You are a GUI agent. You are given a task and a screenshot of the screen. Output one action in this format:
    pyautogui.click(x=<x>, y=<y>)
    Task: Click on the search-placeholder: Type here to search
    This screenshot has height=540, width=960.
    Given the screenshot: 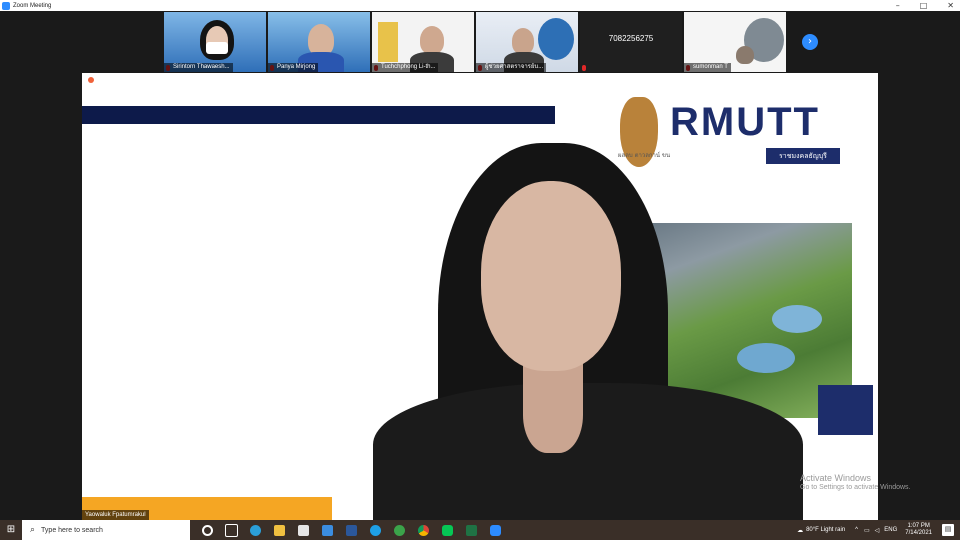 What is the action you would take?
    pyautogui.click(x=72, y=530)
    